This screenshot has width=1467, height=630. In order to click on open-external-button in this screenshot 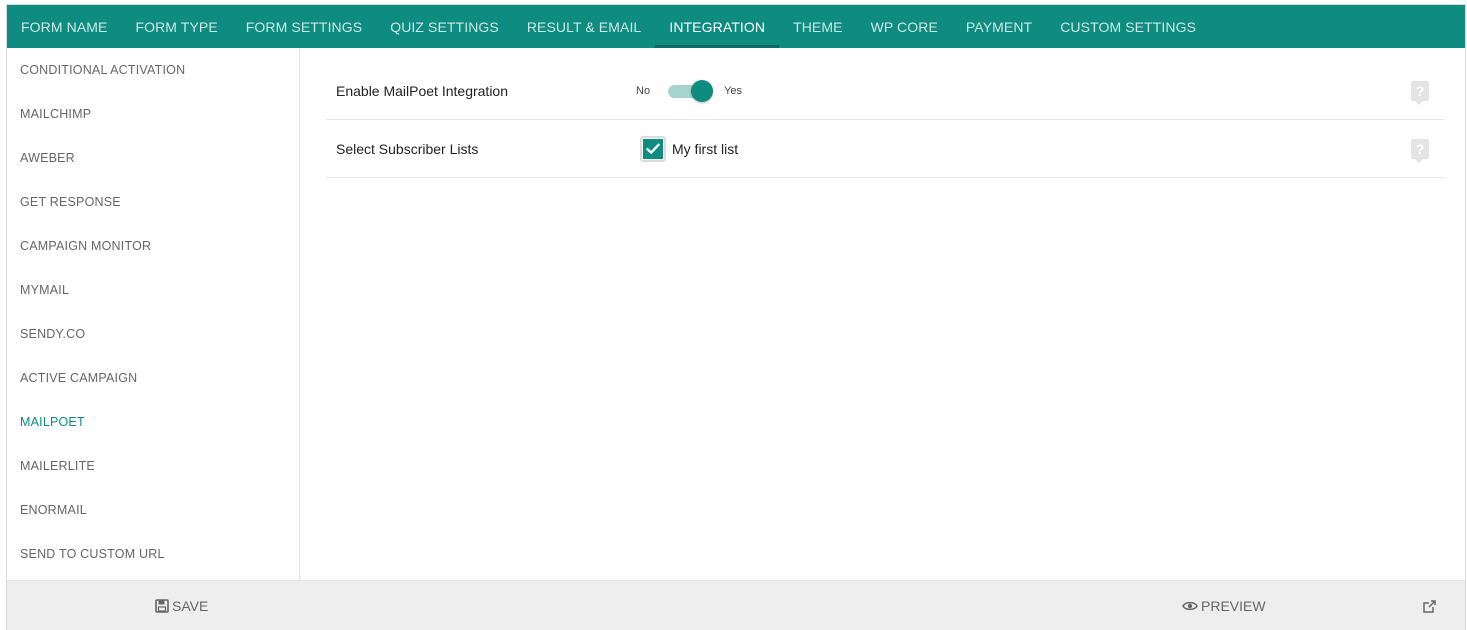, I will do `click(1431, 605)`.